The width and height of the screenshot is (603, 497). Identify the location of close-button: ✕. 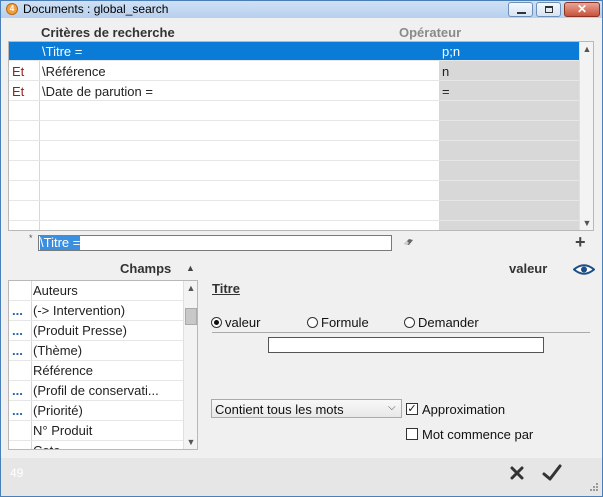
(582, 9).